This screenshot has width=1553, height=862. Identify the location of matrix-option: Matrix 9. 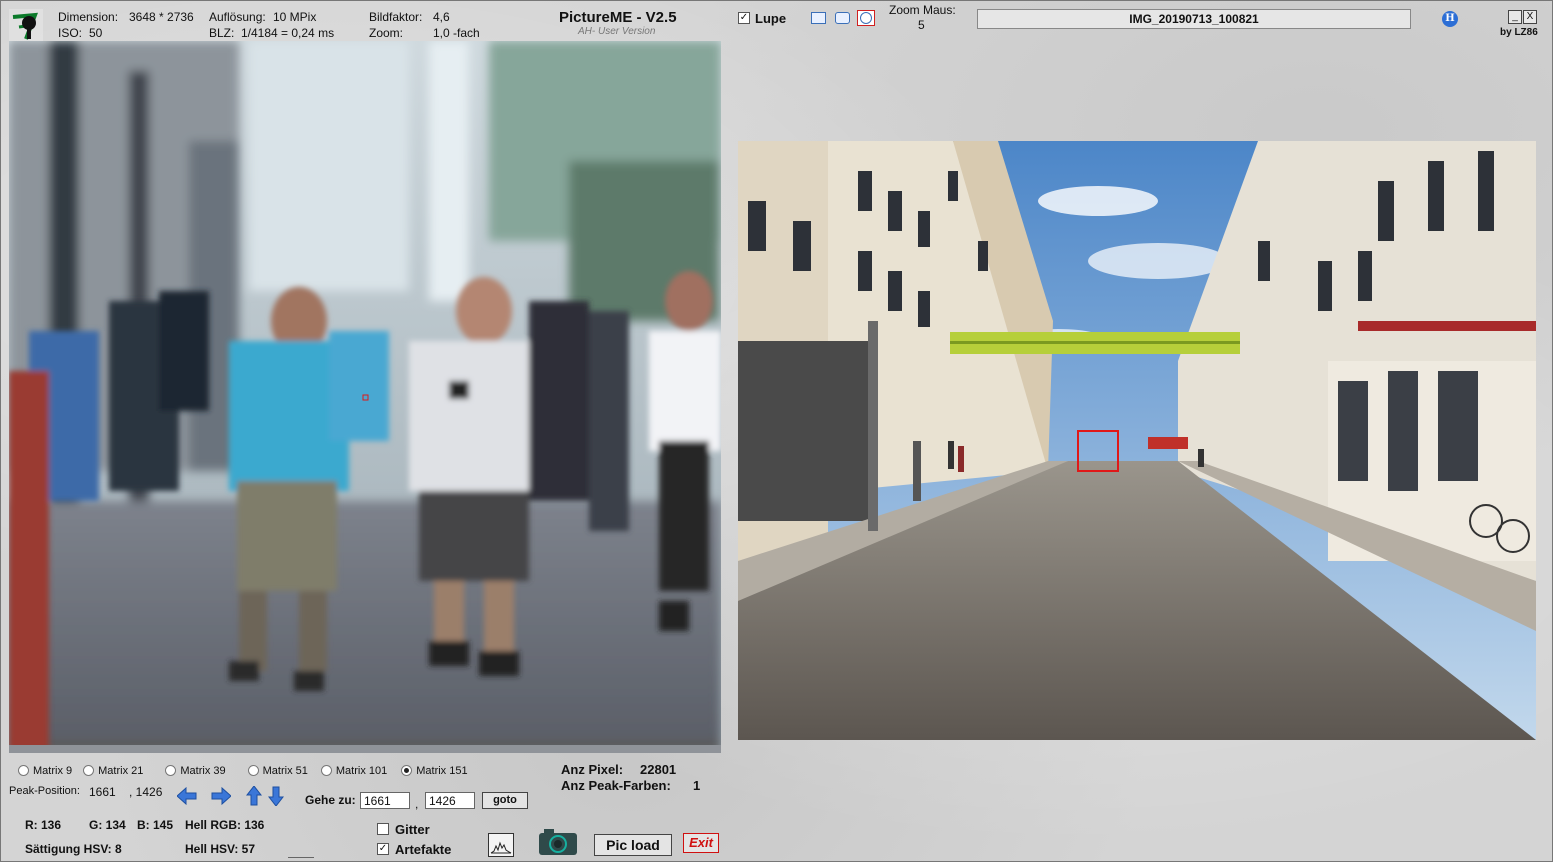
(45, 770).